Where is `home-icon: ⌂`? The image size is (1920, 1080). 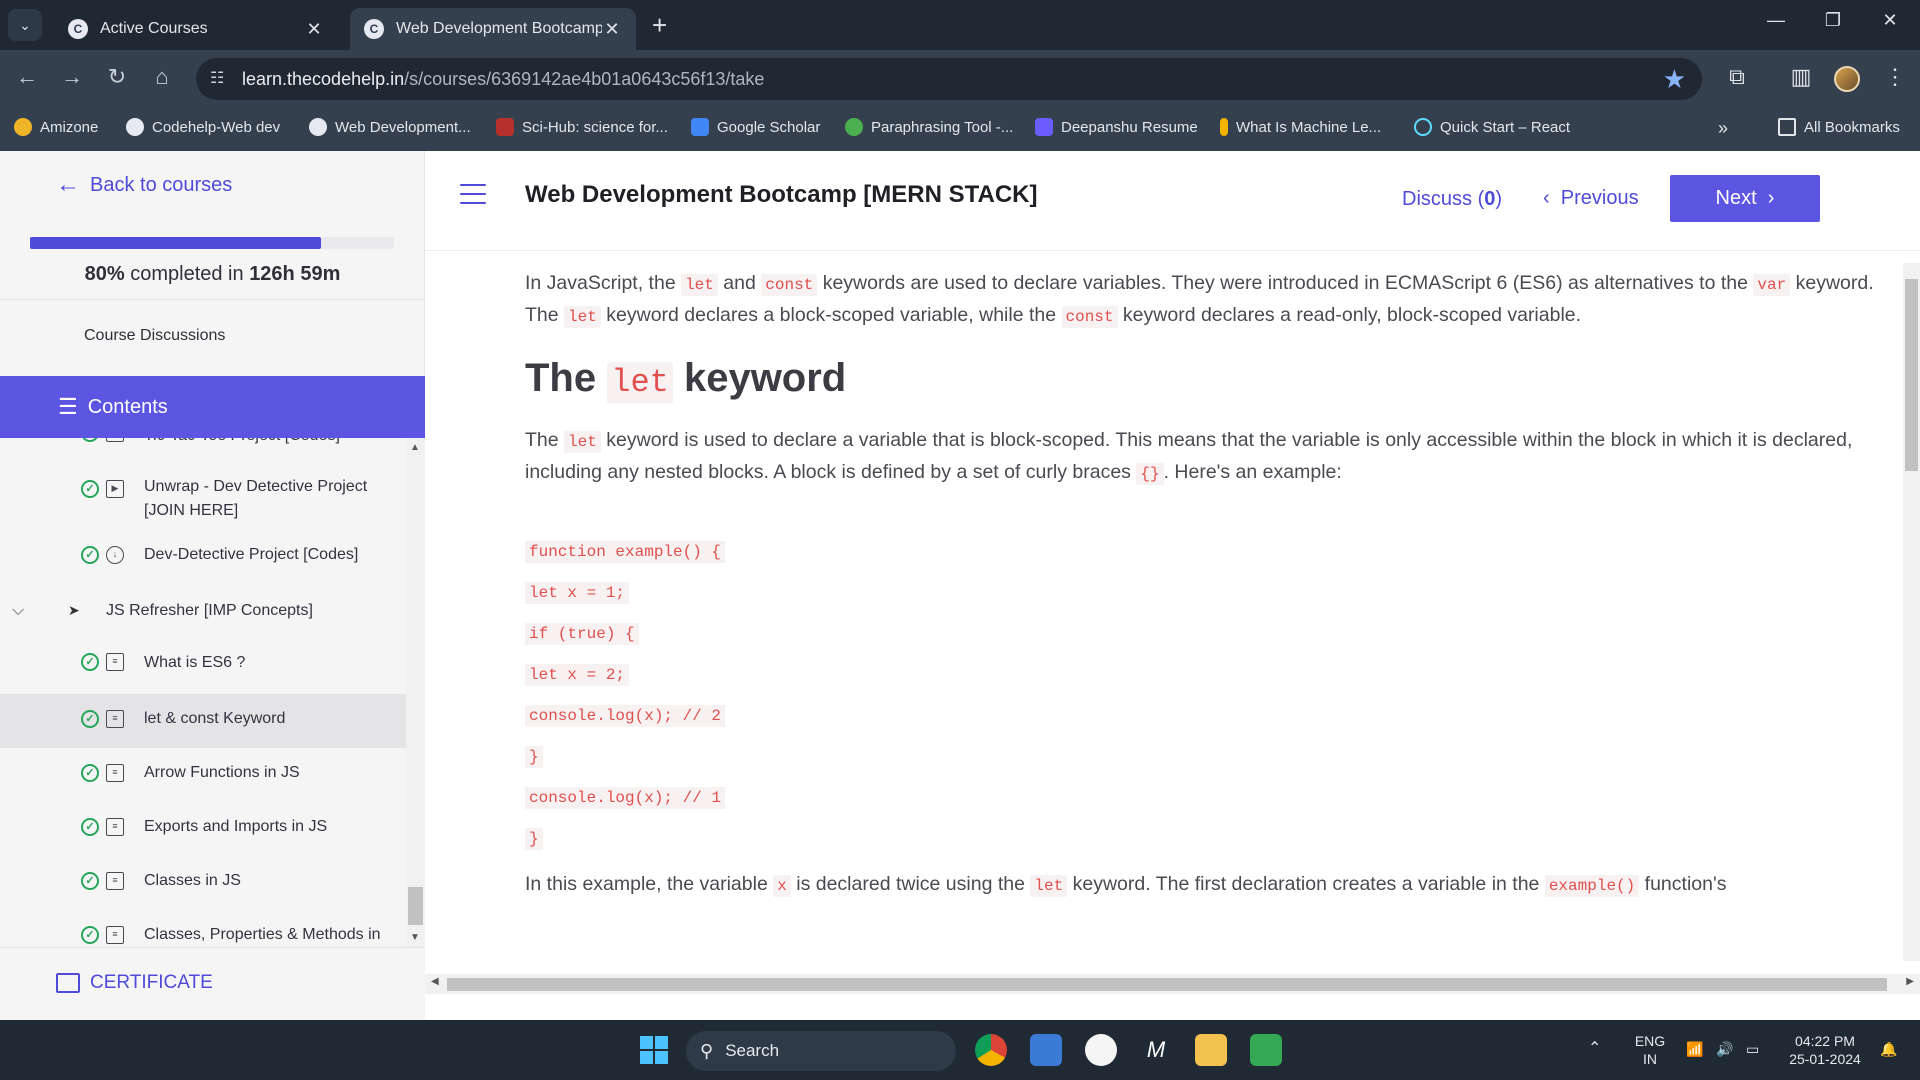
home-icon: ⌂ is located at coordinates (162, 77).